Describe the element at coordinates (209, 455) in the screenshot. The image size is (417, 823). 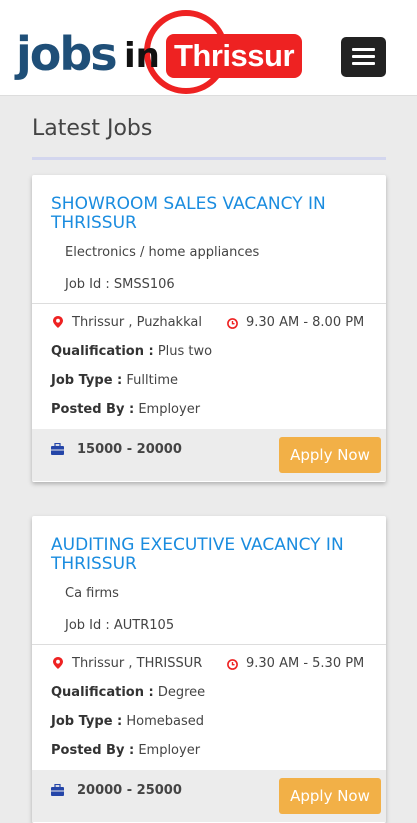
I see `card-footer: 15000 - 20000 Apply Now` at that location.